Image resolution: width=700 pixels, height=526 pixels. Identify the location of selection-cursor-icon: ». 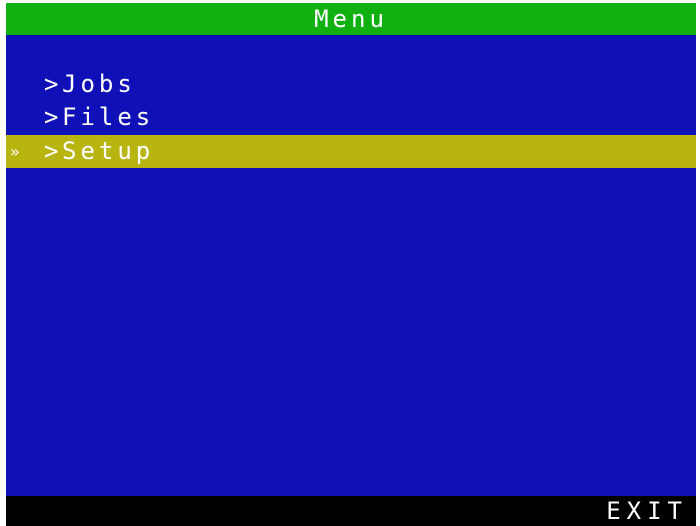
(15, 151).